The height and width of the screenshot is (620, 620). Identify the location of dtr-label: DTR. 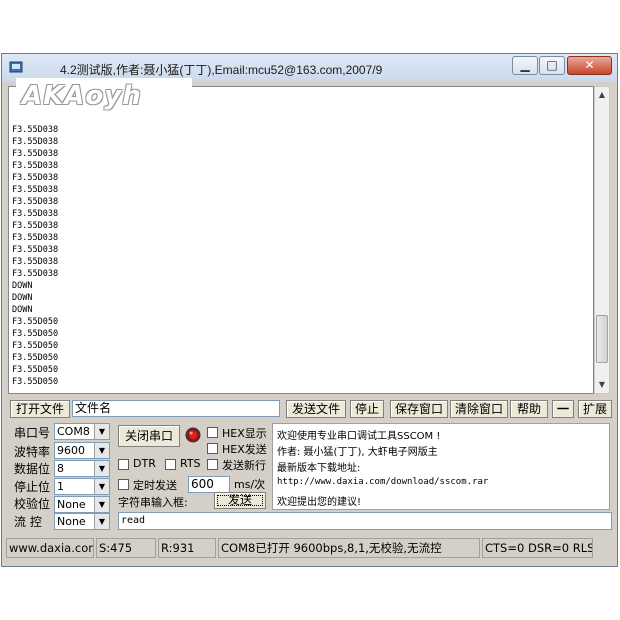
(144, 463).